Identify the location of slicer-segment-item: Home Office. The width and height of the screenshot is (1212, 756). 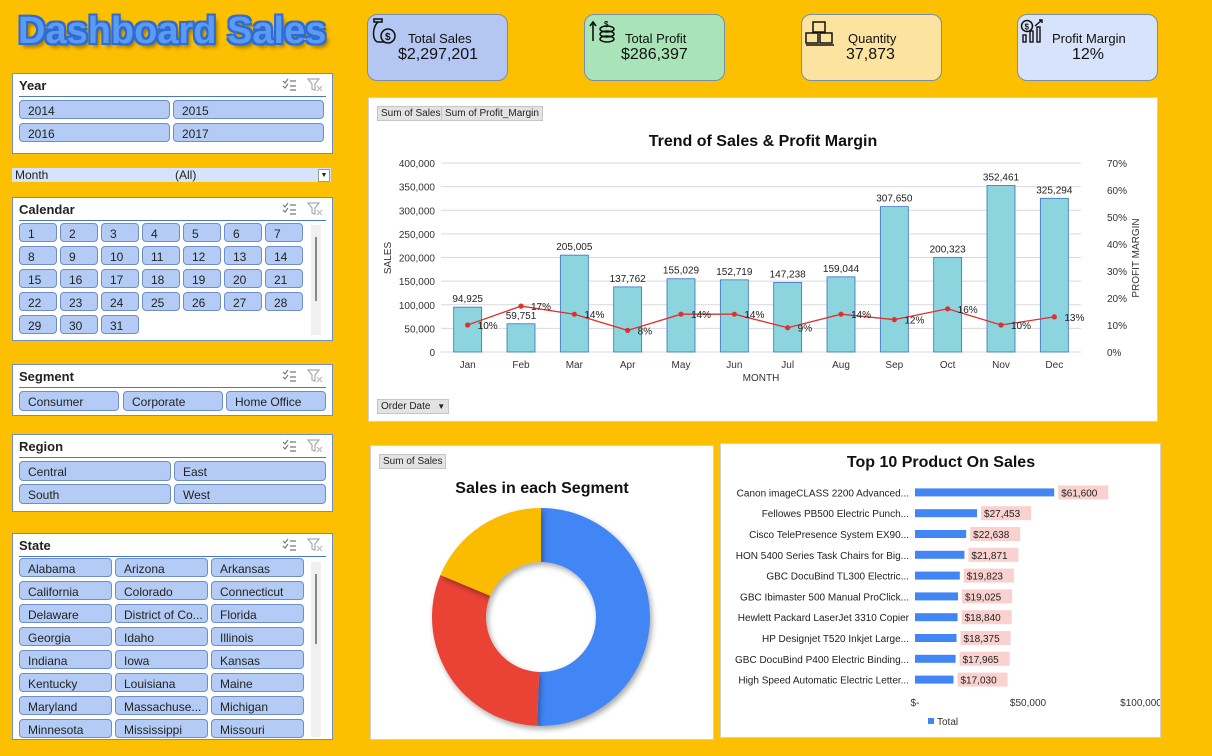
(276, 401).